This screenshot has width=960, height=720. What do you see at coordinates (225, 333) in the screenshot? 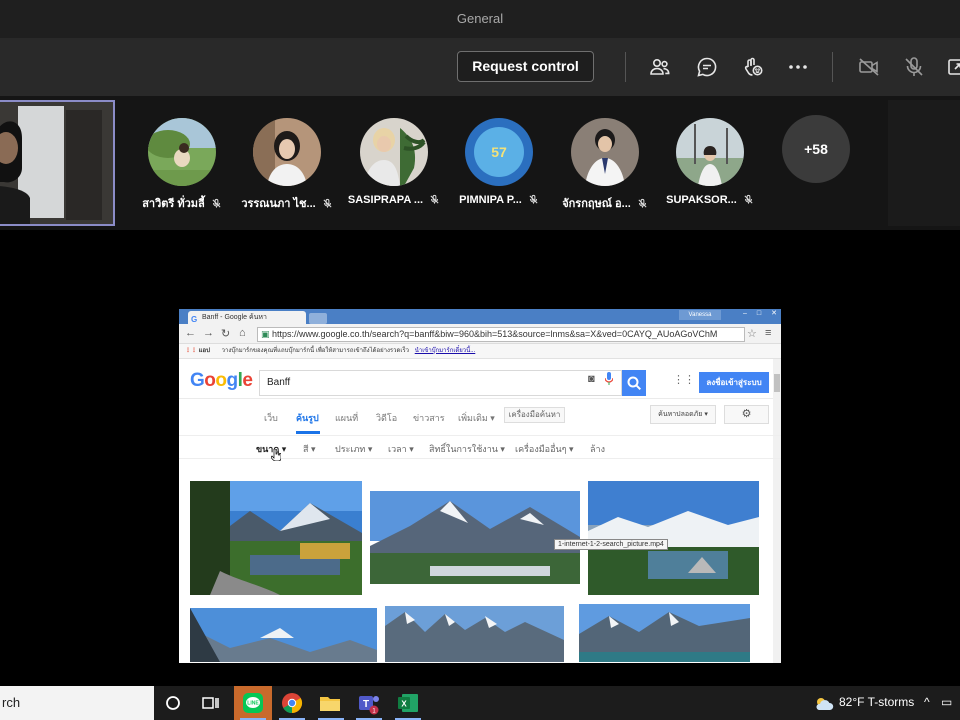
I see `reload-icon: ↻` at bounding box center [225, 333].